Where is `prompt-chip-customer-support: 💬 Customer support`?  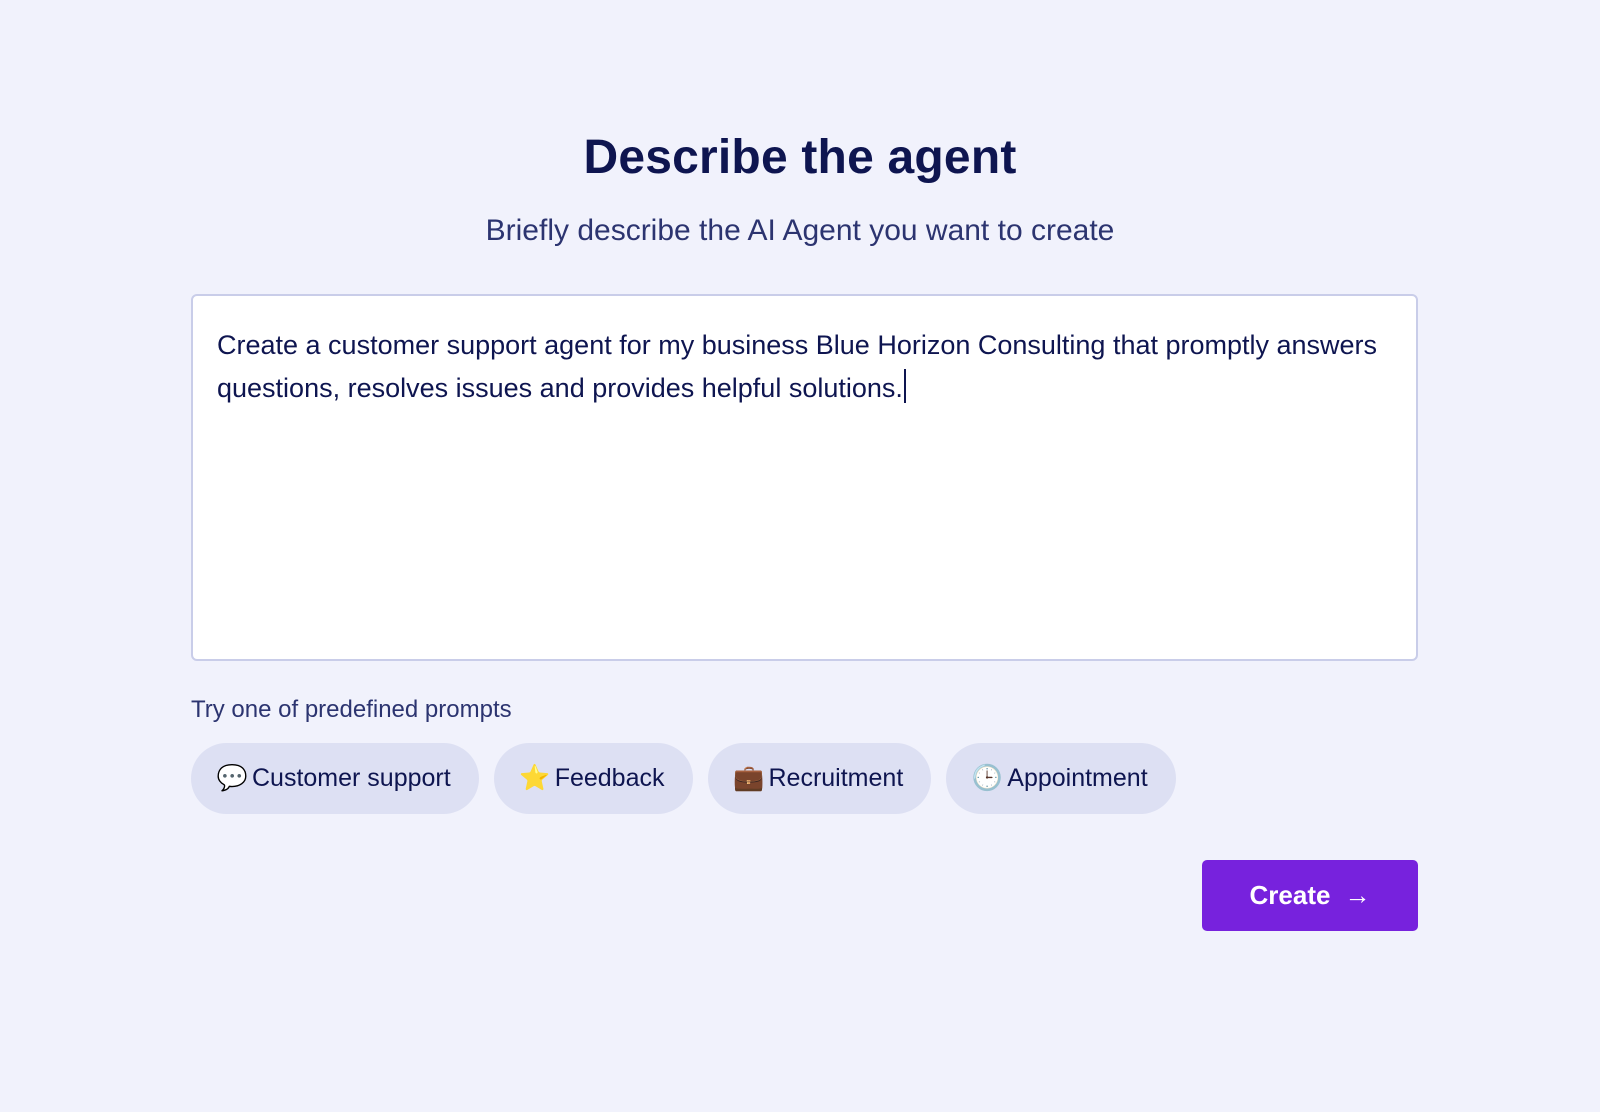
prompt-chip-customer-support: 💬 Customer support is located at coordinates (335, 778).